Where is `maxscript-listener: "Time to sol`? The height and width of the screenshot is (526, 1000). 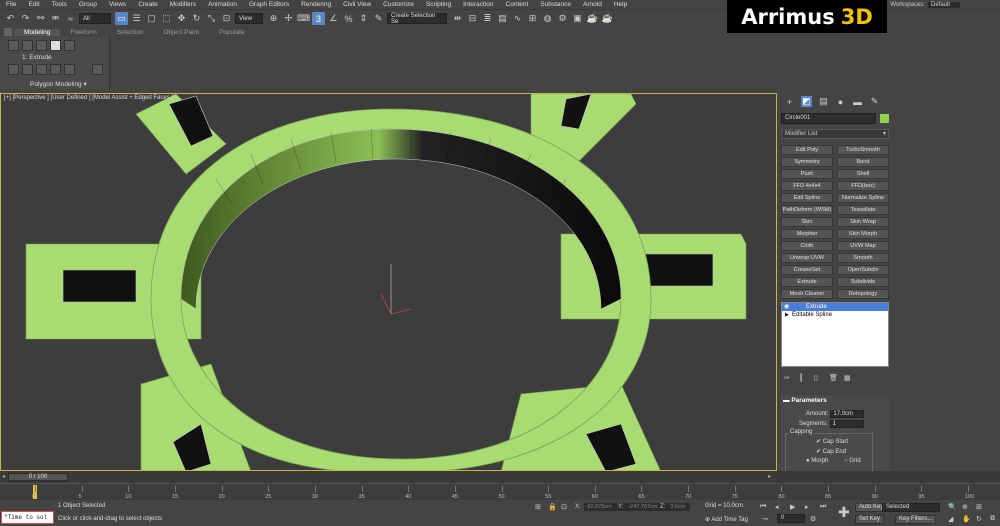 maxscript-listener: "Time to sol is located at coordinates (27, 517).